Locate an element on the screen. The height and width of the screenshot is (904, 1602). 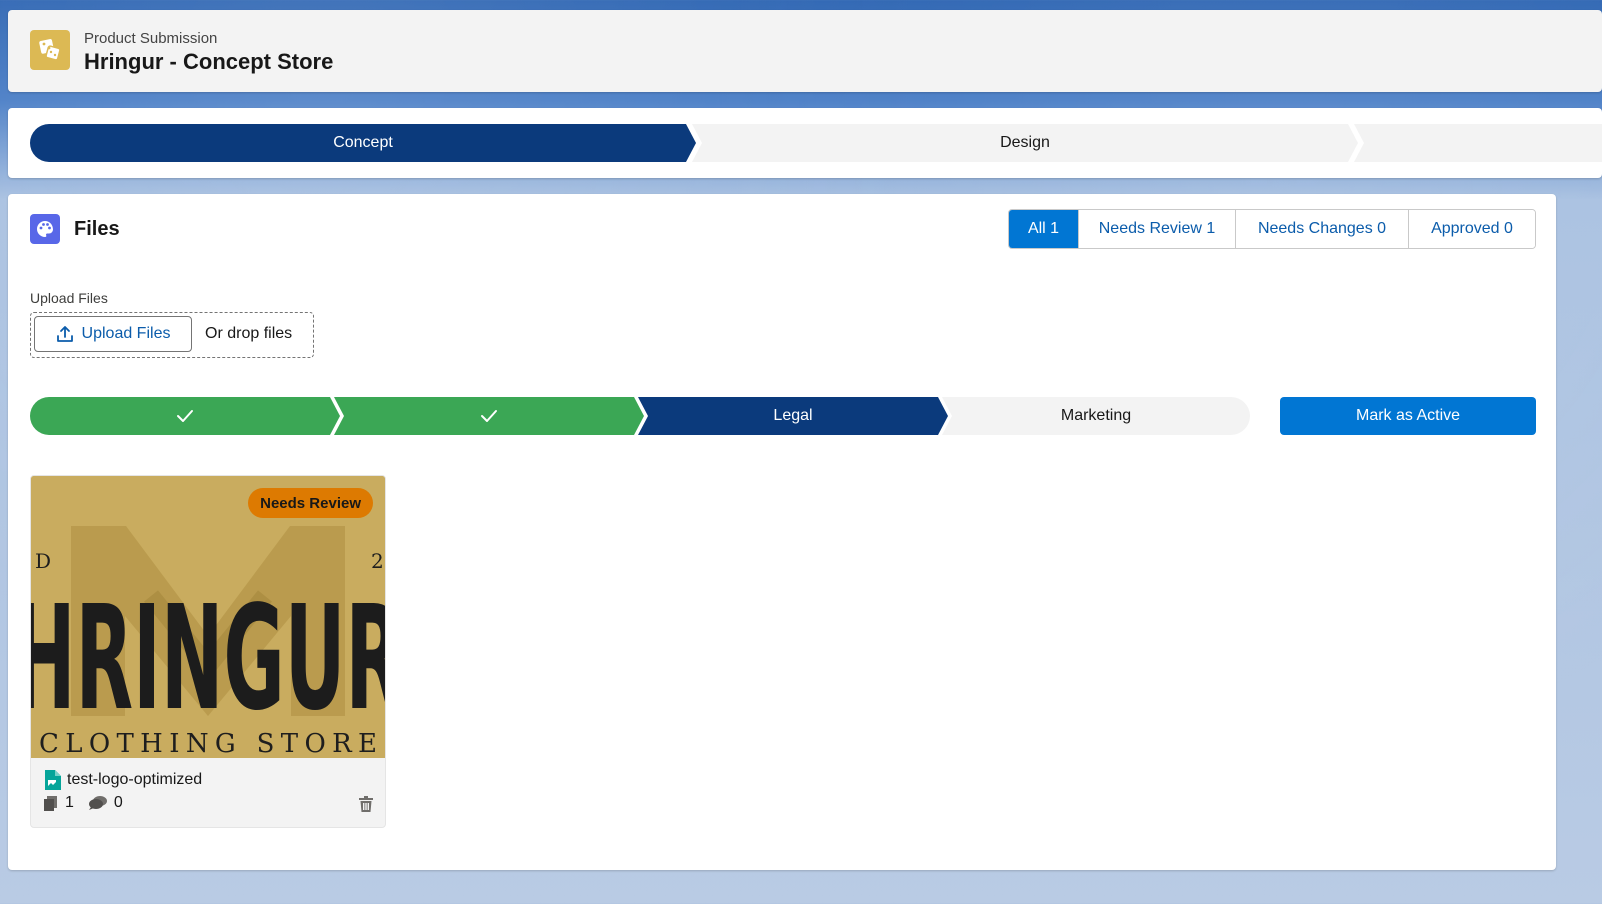
product-icon is located at coordinates (50, 50).